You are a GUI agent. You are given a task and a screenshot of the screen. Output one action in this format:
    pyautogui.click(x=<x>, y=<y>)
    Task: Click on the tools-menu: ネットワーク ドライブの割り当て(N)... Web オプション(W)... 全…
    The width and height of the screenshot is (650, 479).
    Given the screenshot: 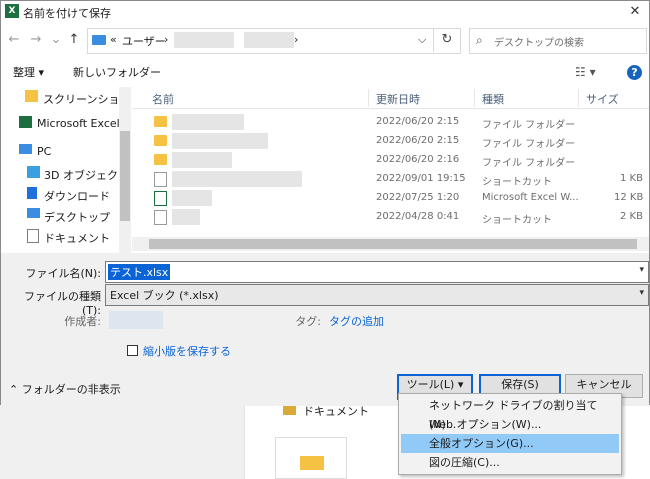 What is the action you would take?
    pyautogui.click(x=510, y=434)
    